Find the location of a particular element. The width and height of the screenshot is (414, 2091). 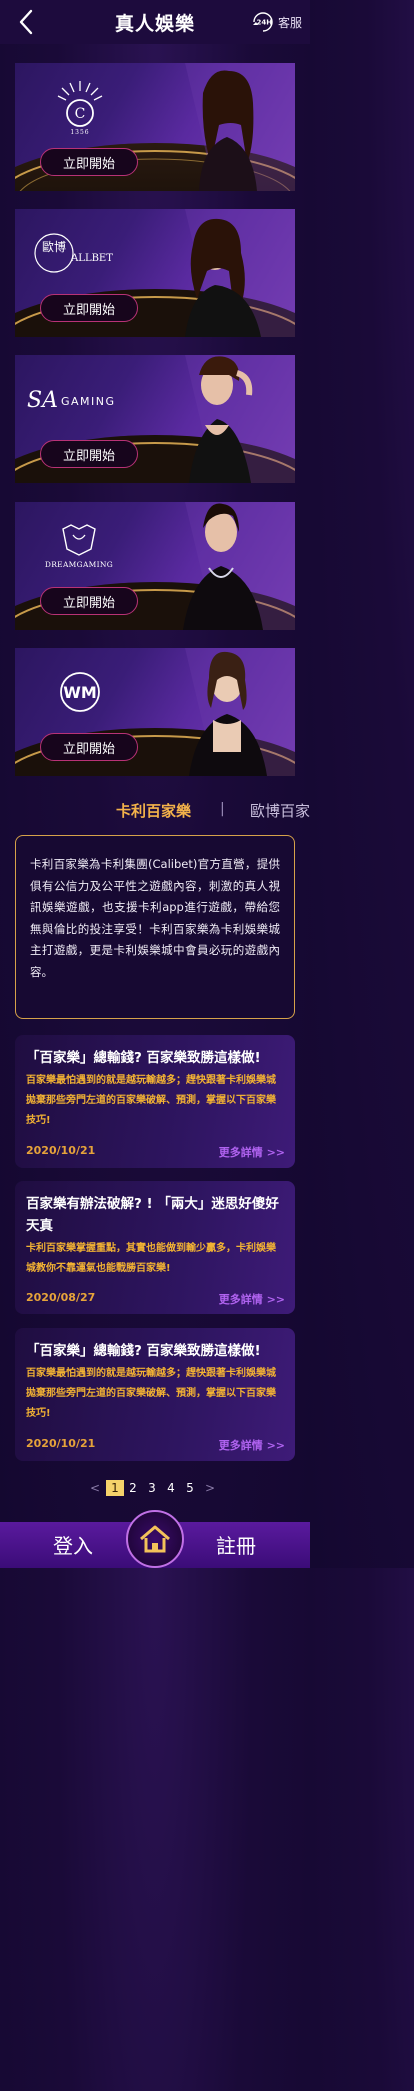

sa-logo-text: SA is located at coordinates (42, 400).